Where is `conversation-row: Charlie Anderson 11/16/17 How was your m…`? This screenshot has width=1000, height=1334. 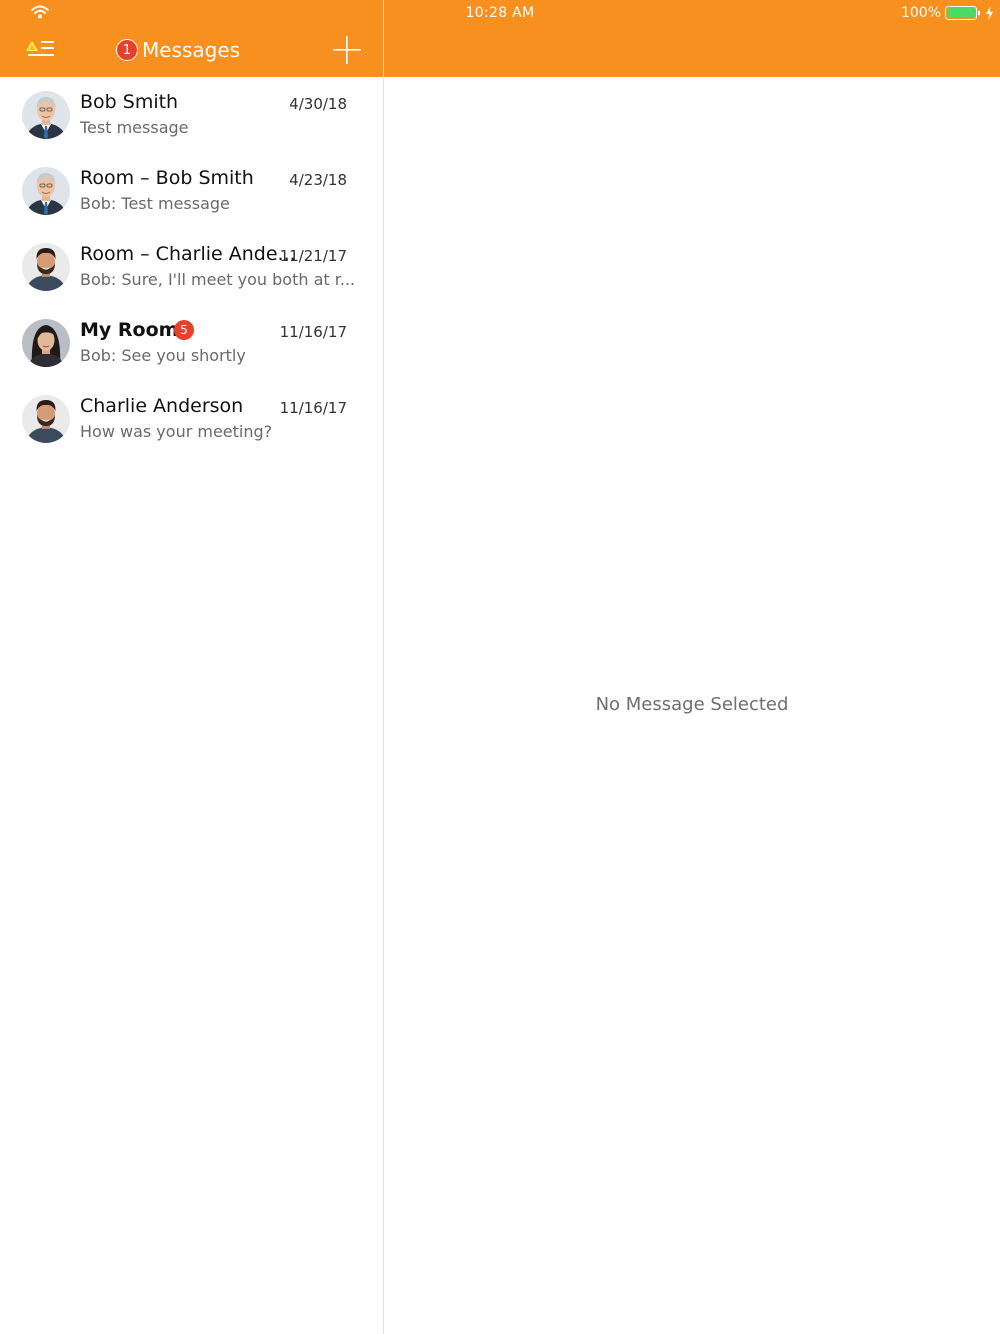 conversation-row: Charlie Anderson 11/16/17 How was your m… is located at coordinates (191, 419).